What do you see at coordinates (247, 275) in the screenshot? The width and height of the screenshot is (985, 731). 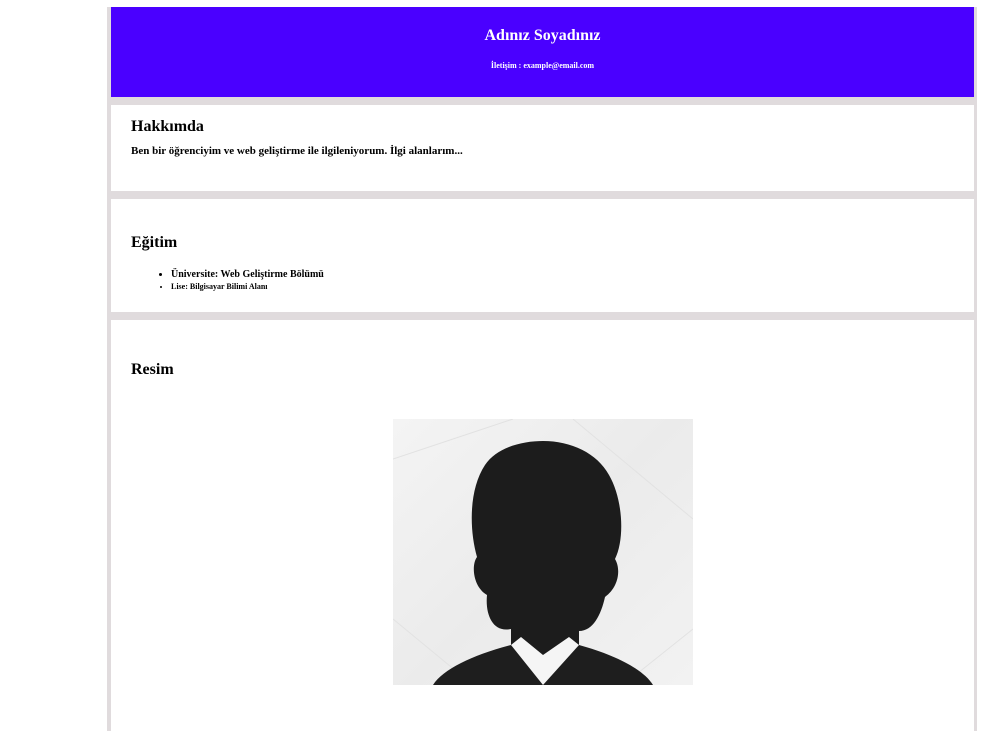 I see `list-item: Üniversite: Web Geliştirme Bölümü` at bounding box center [247, 275].